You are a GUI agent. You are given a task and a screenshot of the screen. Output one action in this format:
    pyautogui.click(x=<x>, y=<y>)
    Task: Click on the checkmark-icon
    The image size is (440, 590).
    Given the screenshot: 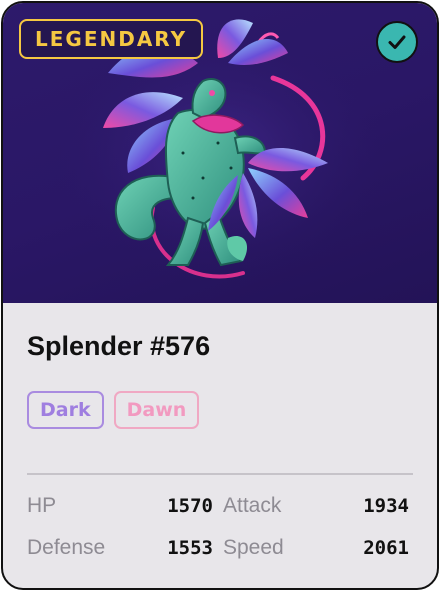 What is the action you would take?
    pyautogui.click(x=397, y=42)
    